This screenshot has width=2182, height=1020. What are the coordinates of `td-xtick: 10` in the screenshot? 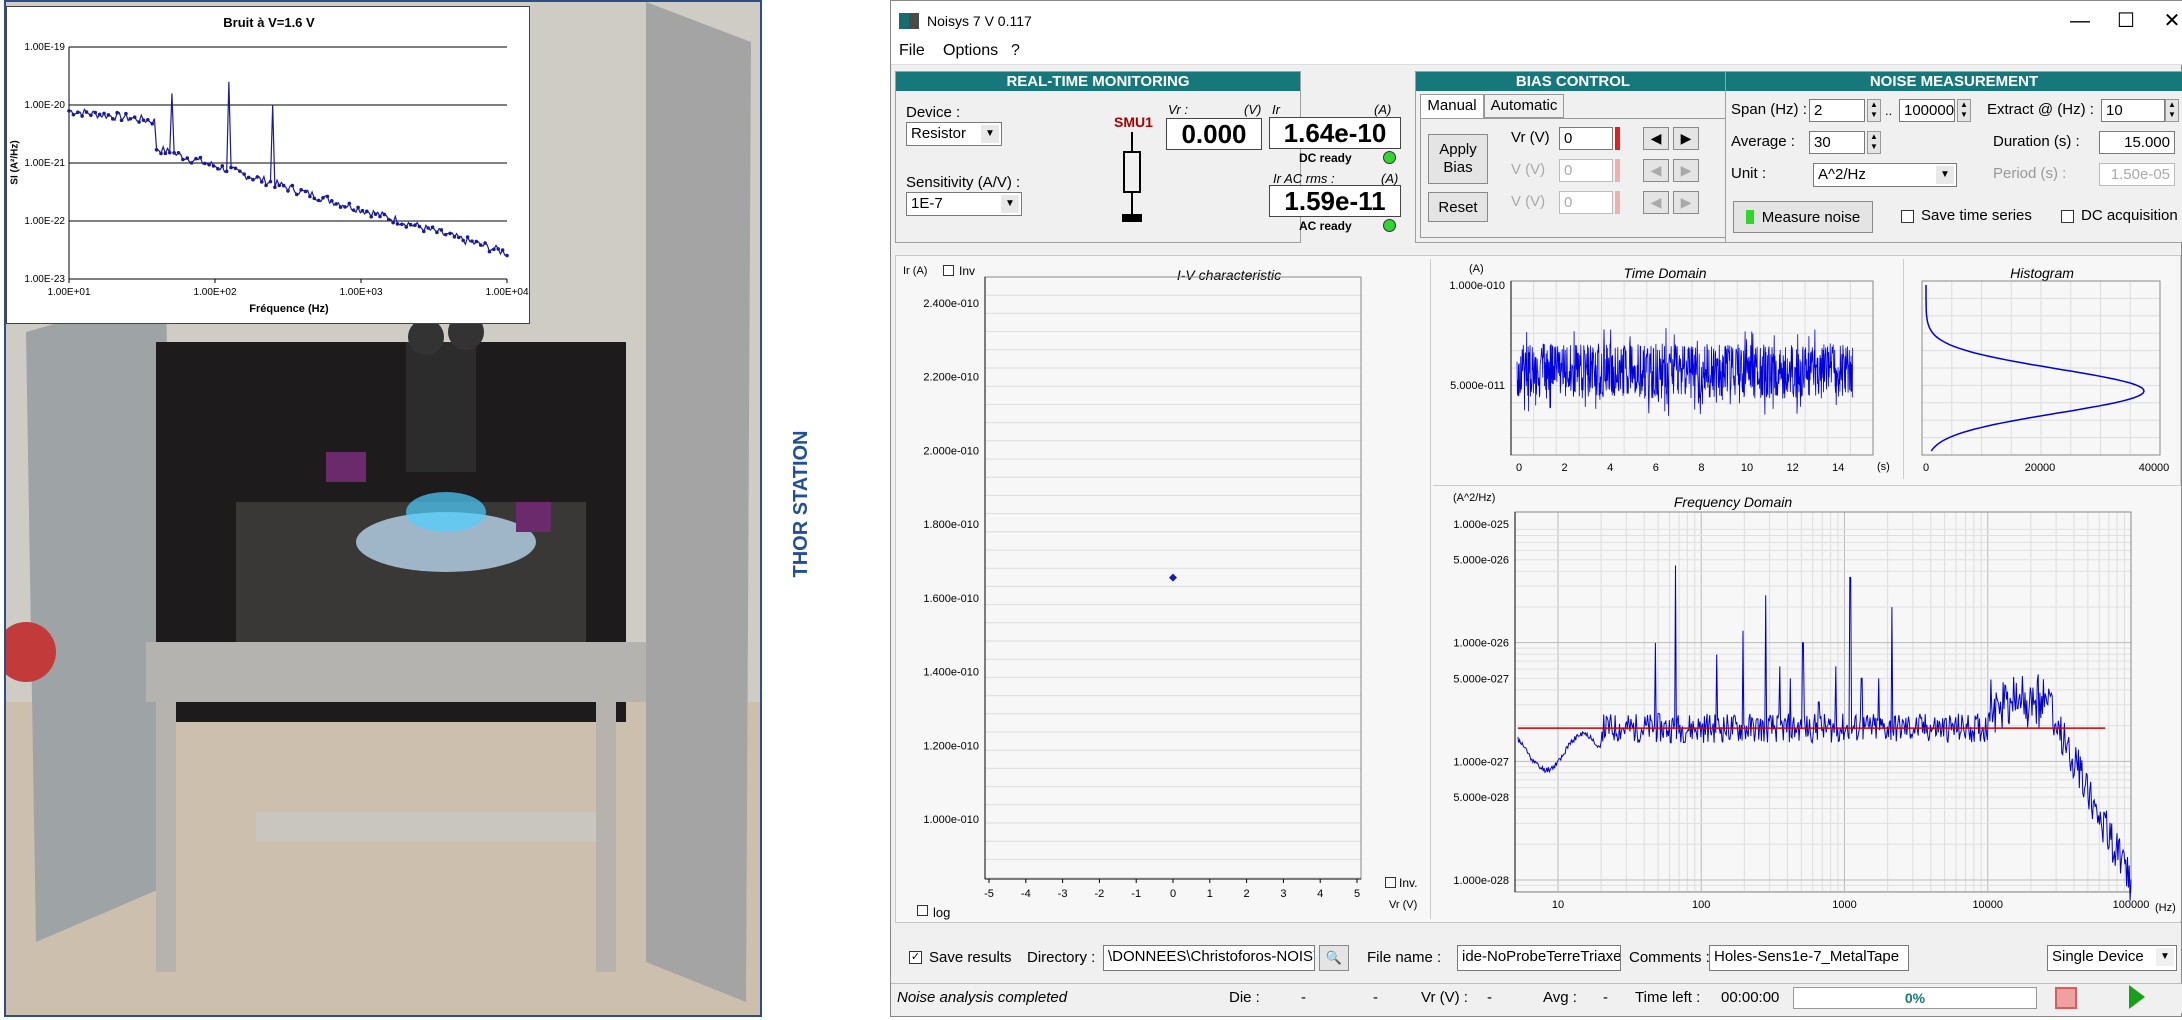 It's located at (1747, 468).